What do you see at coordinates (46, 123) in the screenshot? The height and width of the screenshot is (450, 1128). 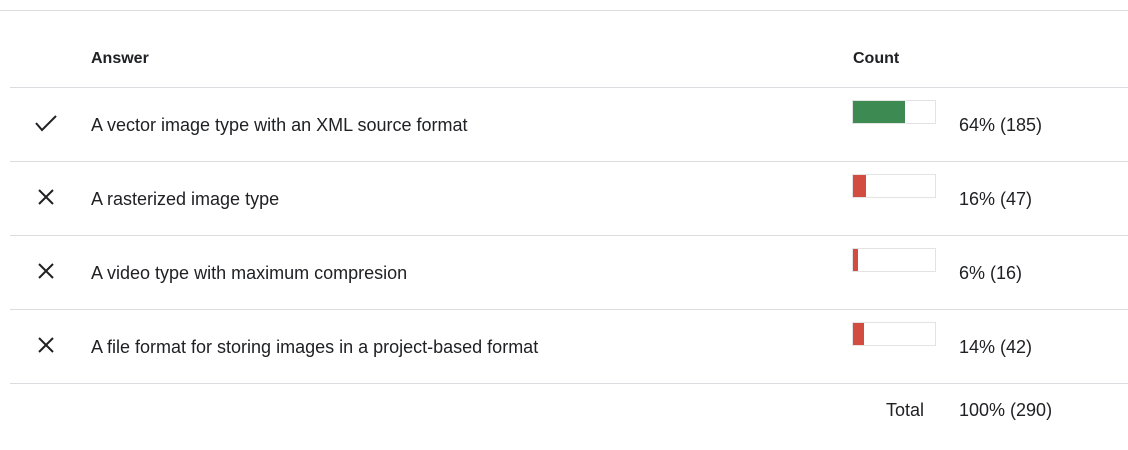 I see `checkmark-icon` at bounding box center [46, 123].